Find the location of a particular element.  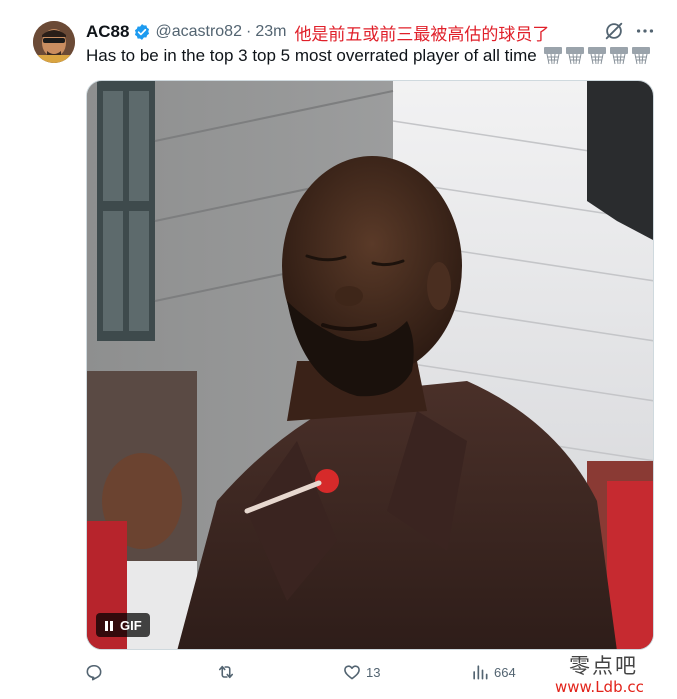

views-chart-icon is located at coordinates (480, 672).